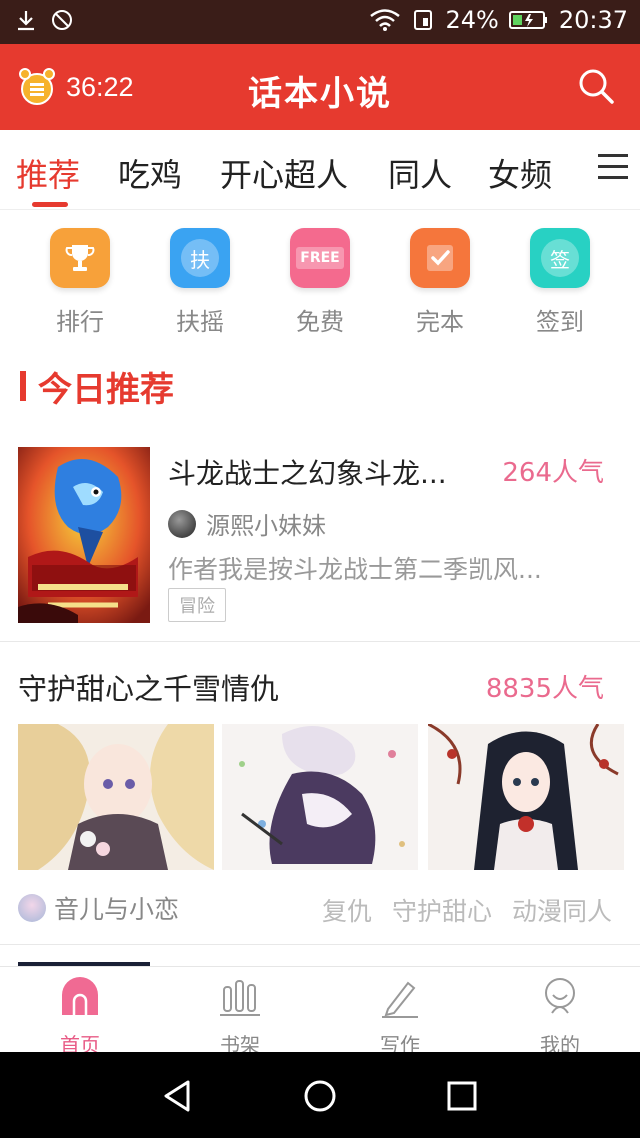  I want to click on section-title: 今日推荐, so click(97, 387).